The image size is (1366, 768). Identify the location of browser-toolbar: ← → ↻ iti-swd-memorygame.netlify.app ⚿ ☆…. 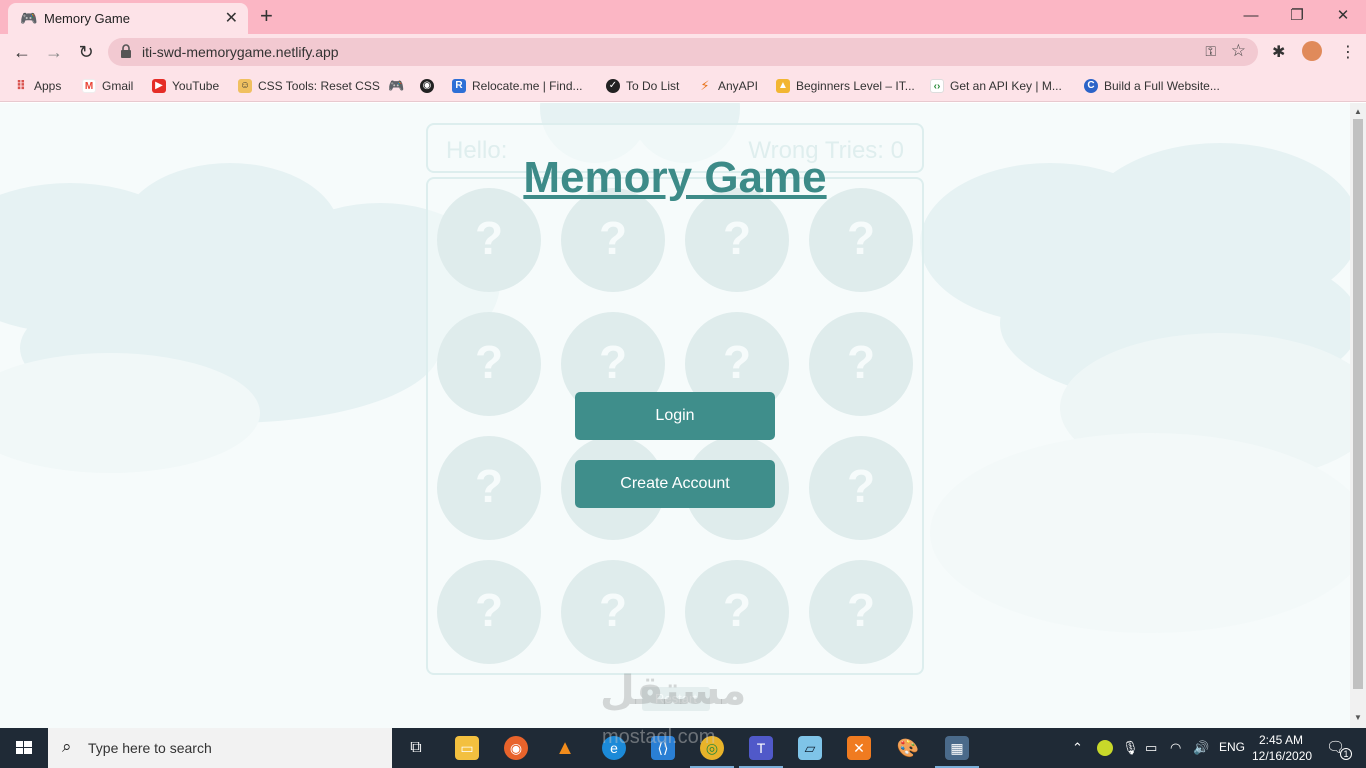
(683, 52).